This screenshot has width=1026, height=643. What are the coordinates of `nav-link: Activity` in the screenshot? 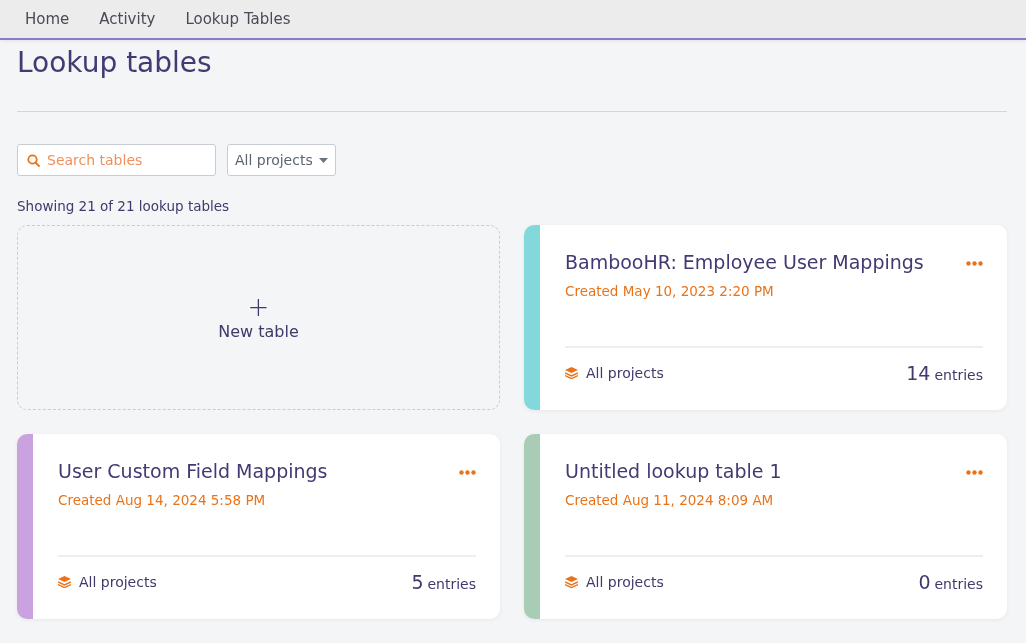 It's located at (127, 19).